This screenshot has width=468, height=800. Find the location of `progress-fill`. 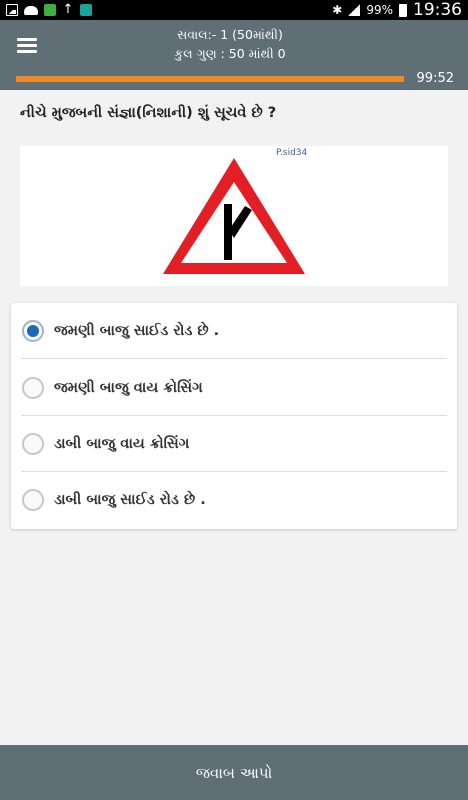

progress-fill is located at coordinates (210, 79).